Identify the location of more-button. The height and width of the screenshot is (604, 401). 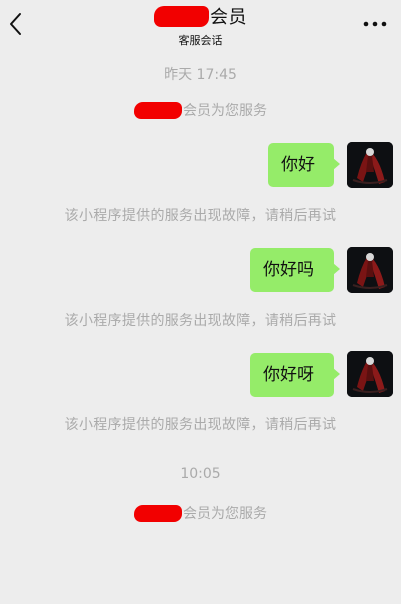
(375, 24).